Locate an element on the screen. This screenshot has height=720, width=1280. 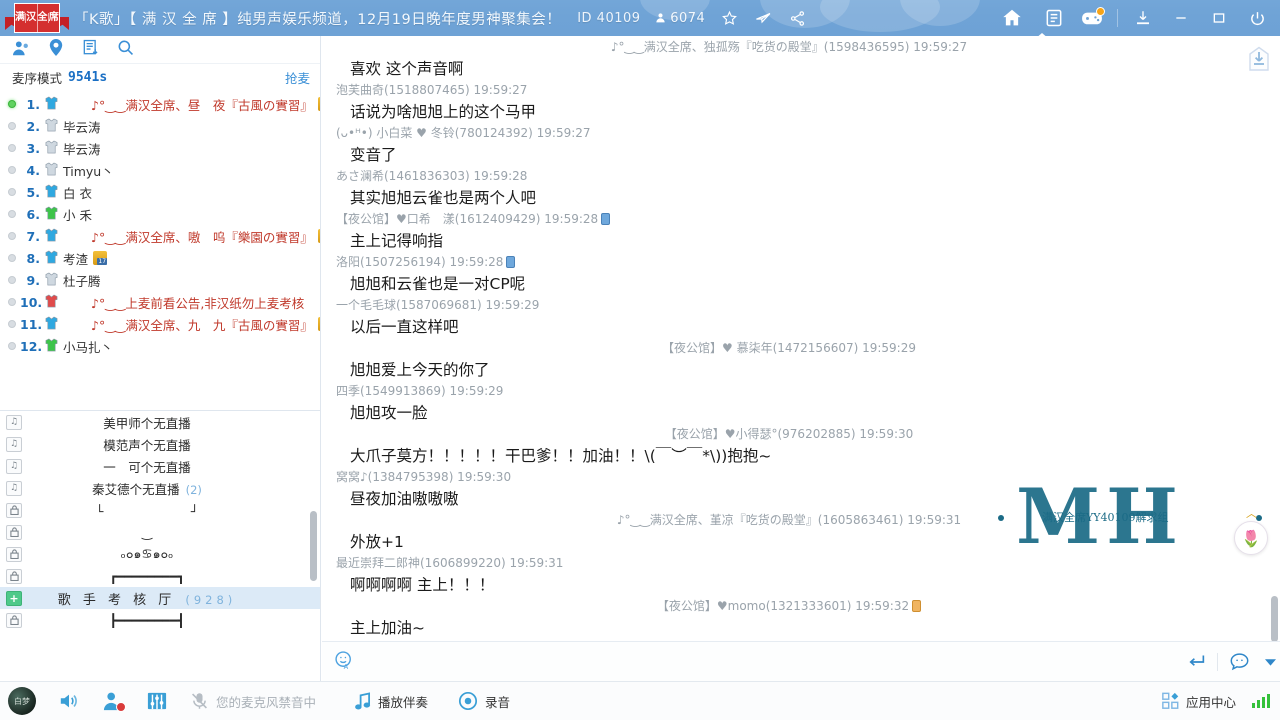
channel-item: ♫ 模范声个无直播 is located at coordinates (160, 444).